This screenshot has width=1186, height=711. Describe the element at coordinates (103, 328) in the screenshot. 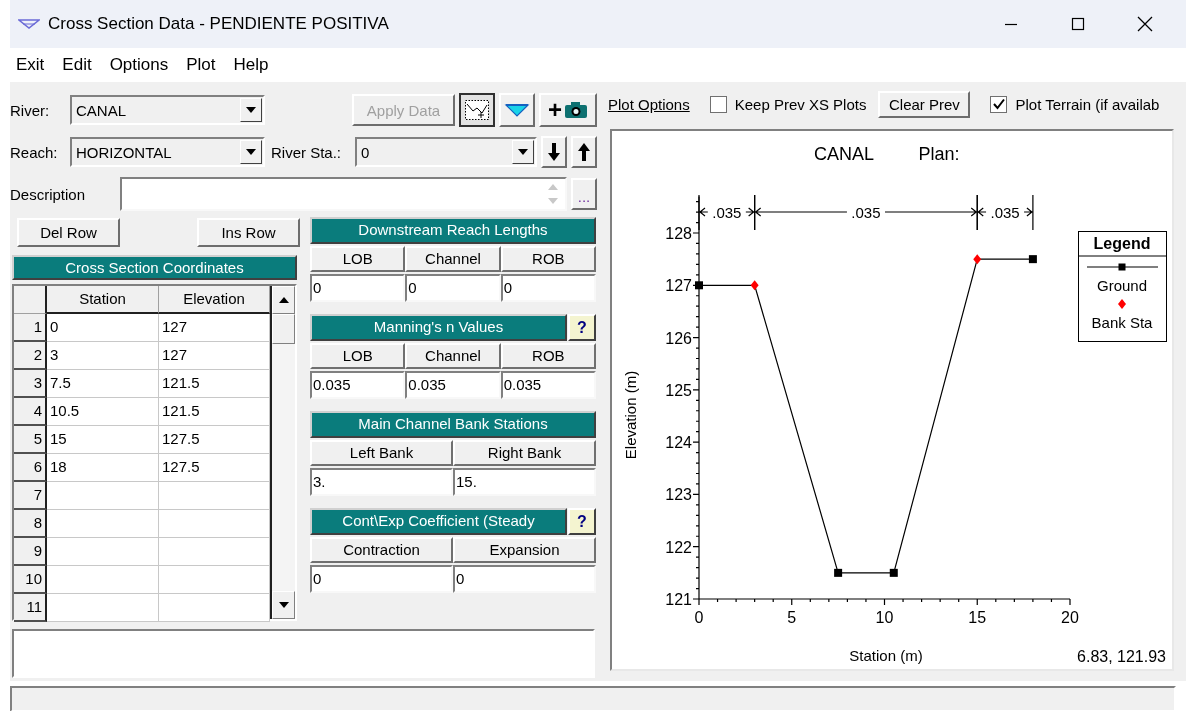

I see `table-cell: 0` at that location.